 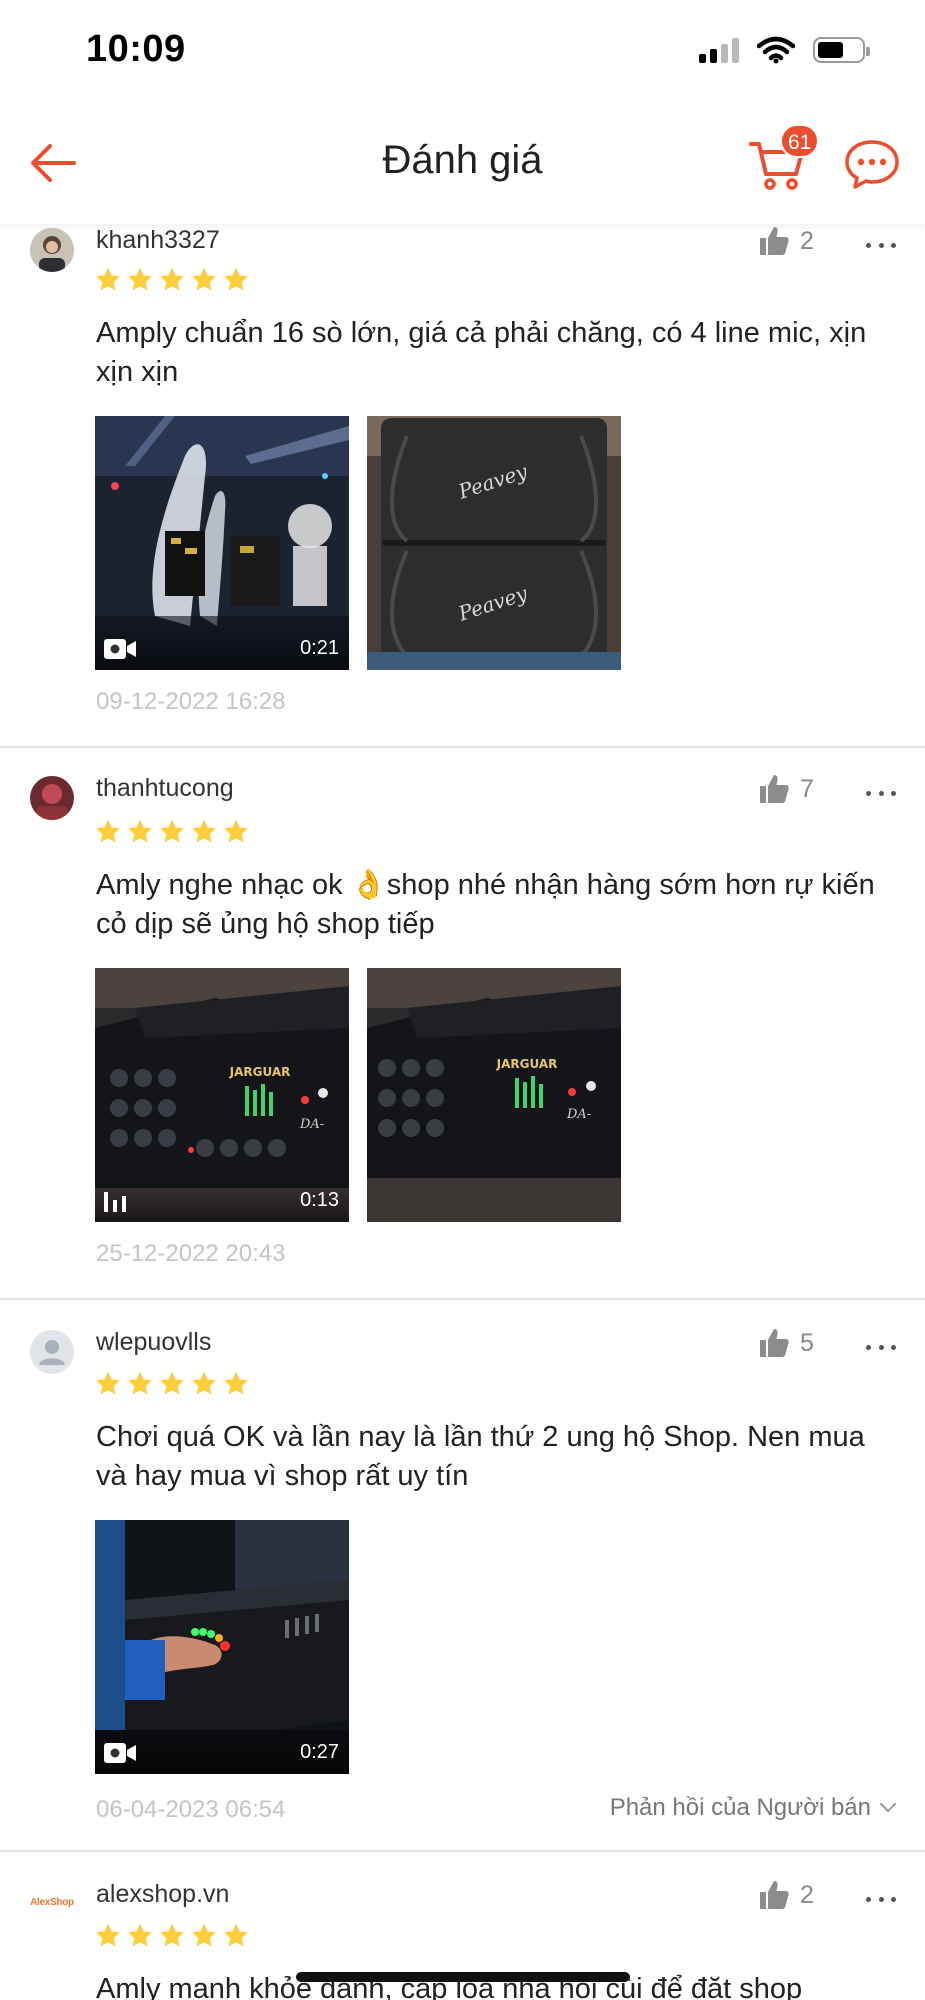 What do you see at coordinates (191, 1253) in the screenshot?
I see `review-date: 25-12-2022 20:43` at bounding box center [191, 1253].